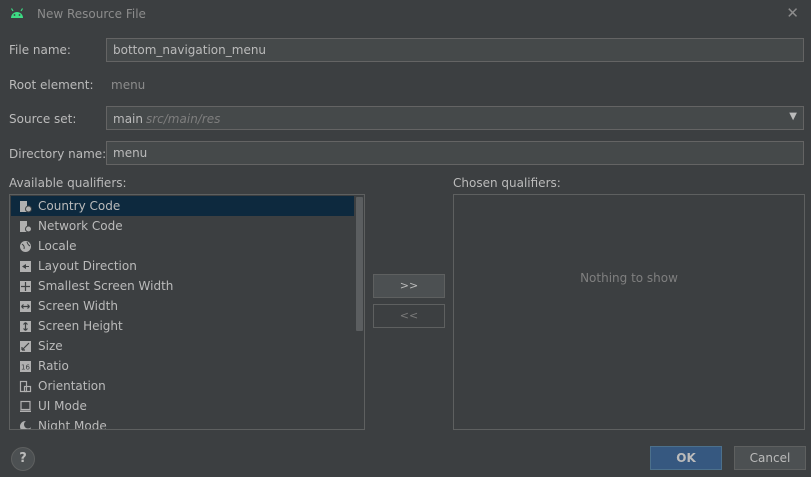  Describe the element at coordinates (53, 366) in the screenshot. I see `qualifier-item-label: Ratio` at that location.